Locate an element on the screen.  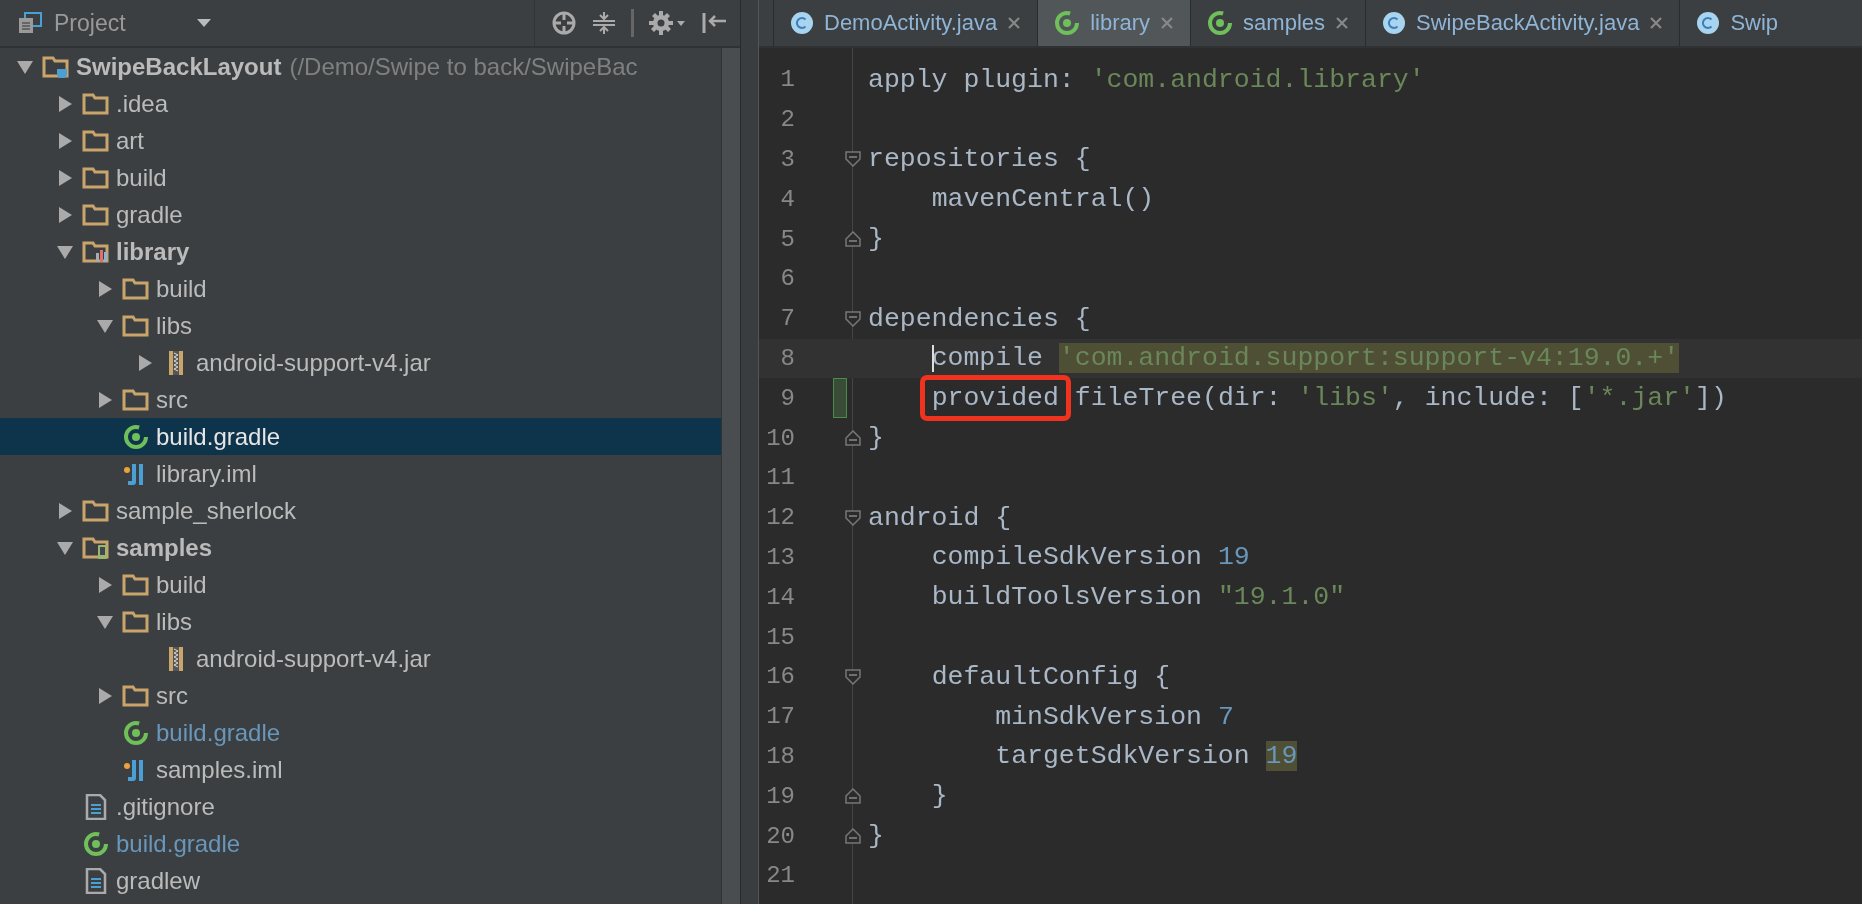
line-number: 20 is located at coordinates (780, 836).